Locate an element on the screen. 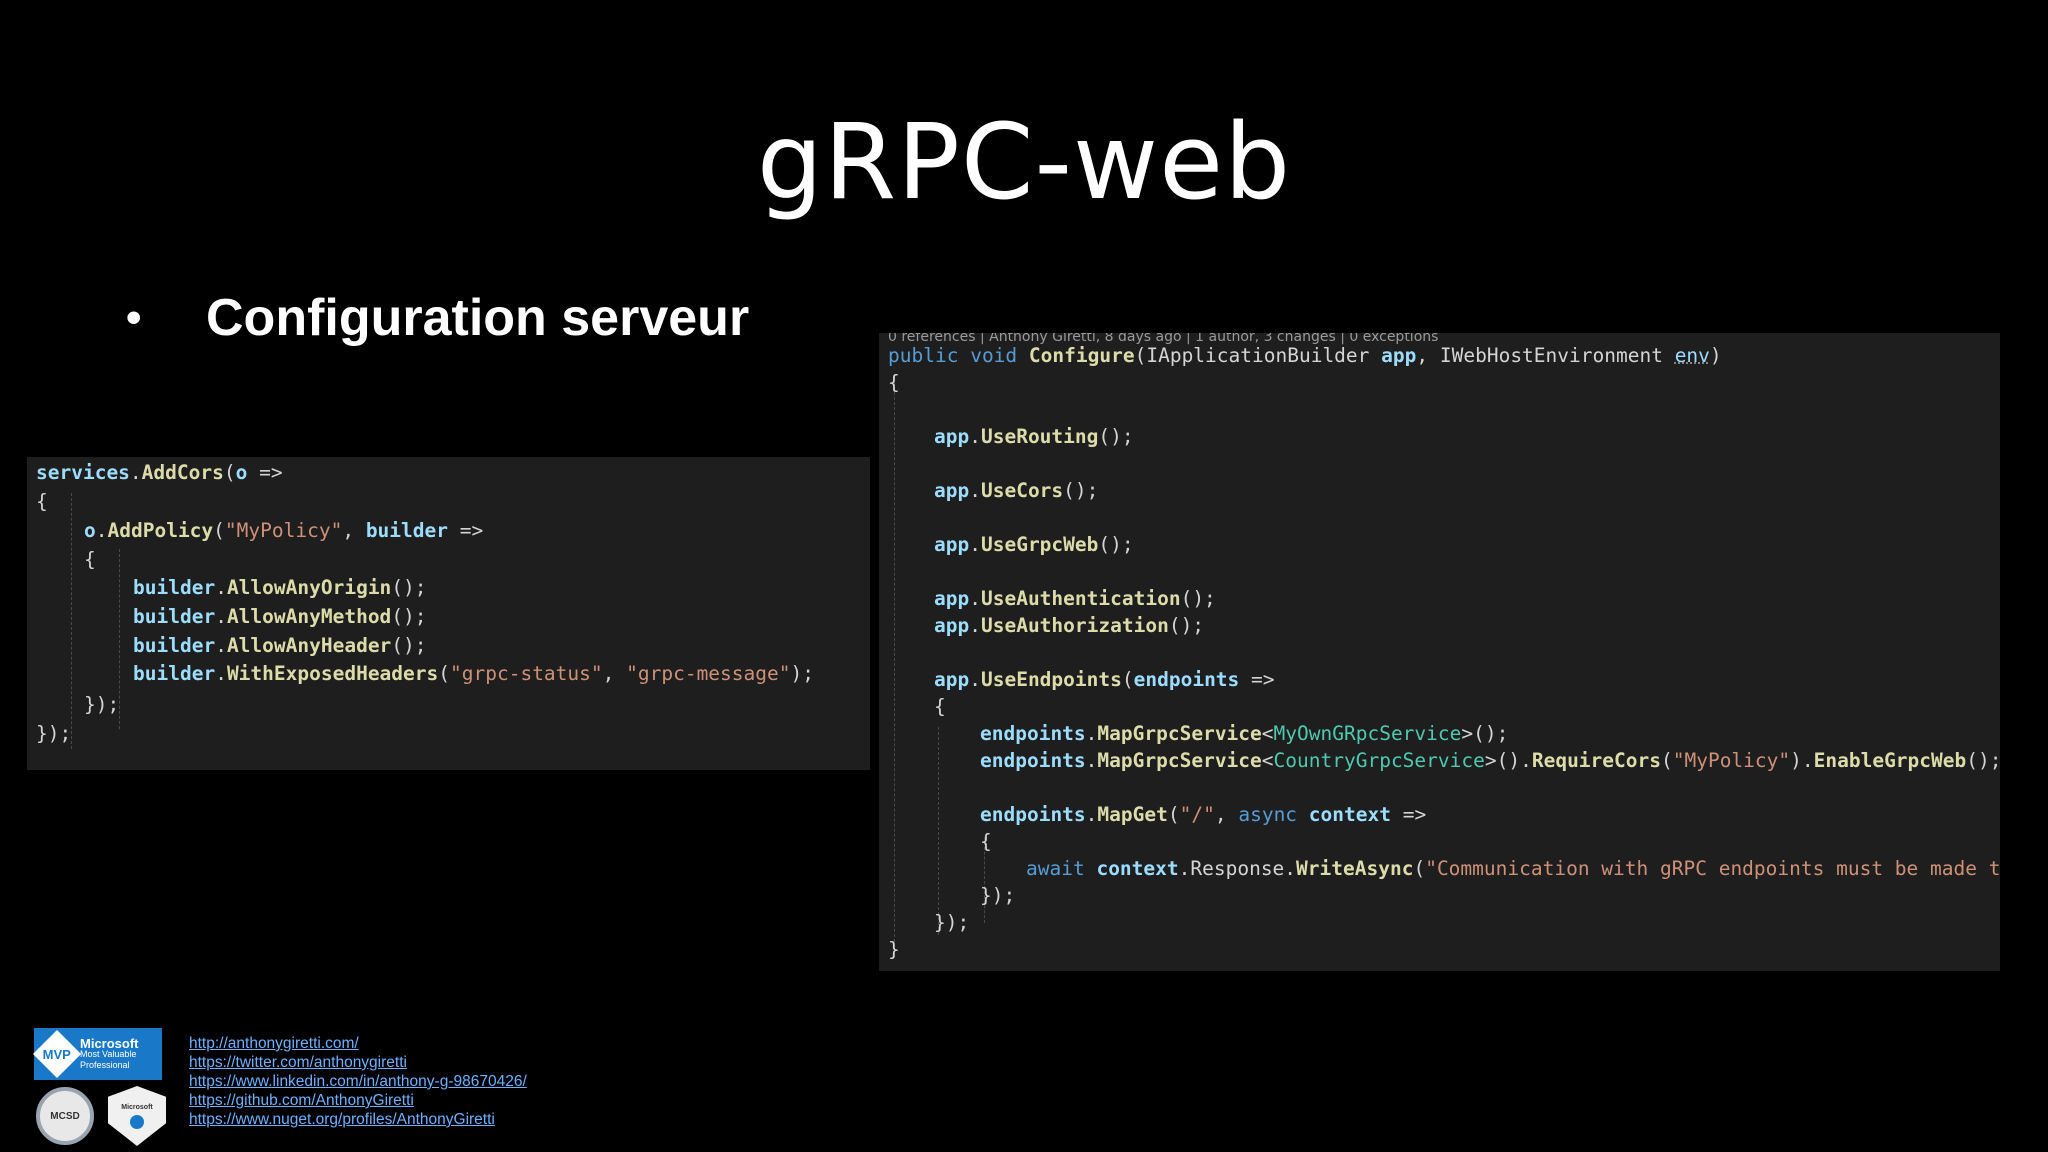 Image resolution: width=2048 pixels, height=1152 pixels. code-line: } is located at coordinates (894, 949).